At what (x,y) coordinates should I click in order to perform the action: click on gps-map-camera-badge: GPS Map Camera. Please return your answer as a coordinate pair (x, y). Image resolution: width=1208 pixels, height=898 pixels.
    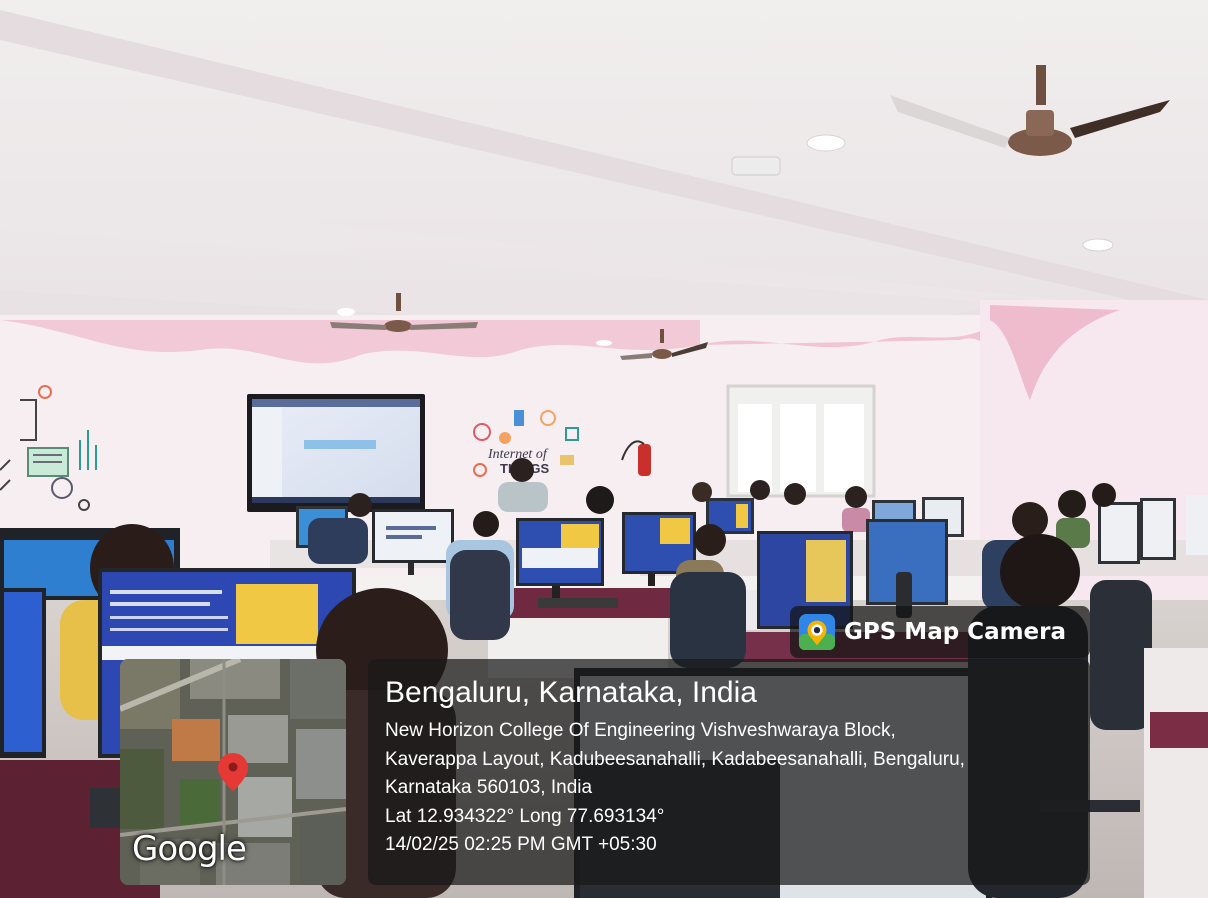
    Looking at the image, I should click on (940, 632).